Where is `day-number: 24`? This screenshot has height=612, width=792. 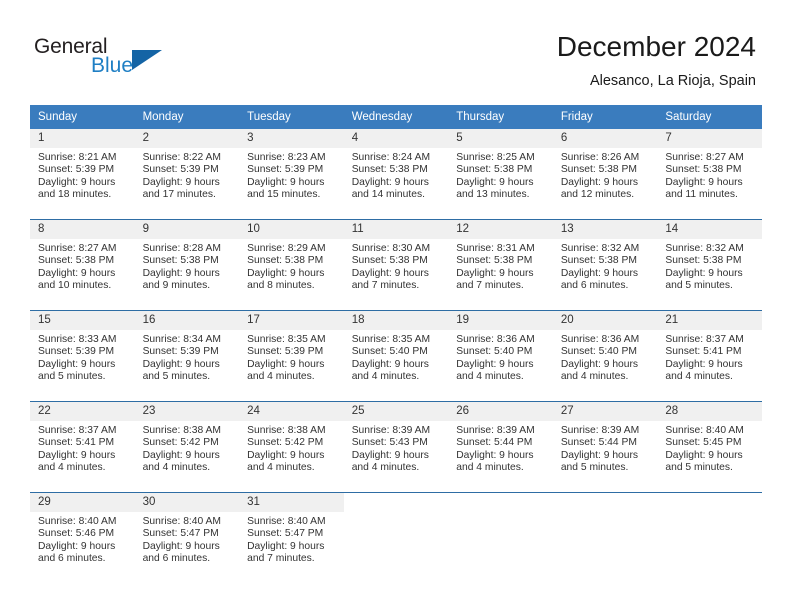
day-number: 24 is located at coordinates (291, 411).